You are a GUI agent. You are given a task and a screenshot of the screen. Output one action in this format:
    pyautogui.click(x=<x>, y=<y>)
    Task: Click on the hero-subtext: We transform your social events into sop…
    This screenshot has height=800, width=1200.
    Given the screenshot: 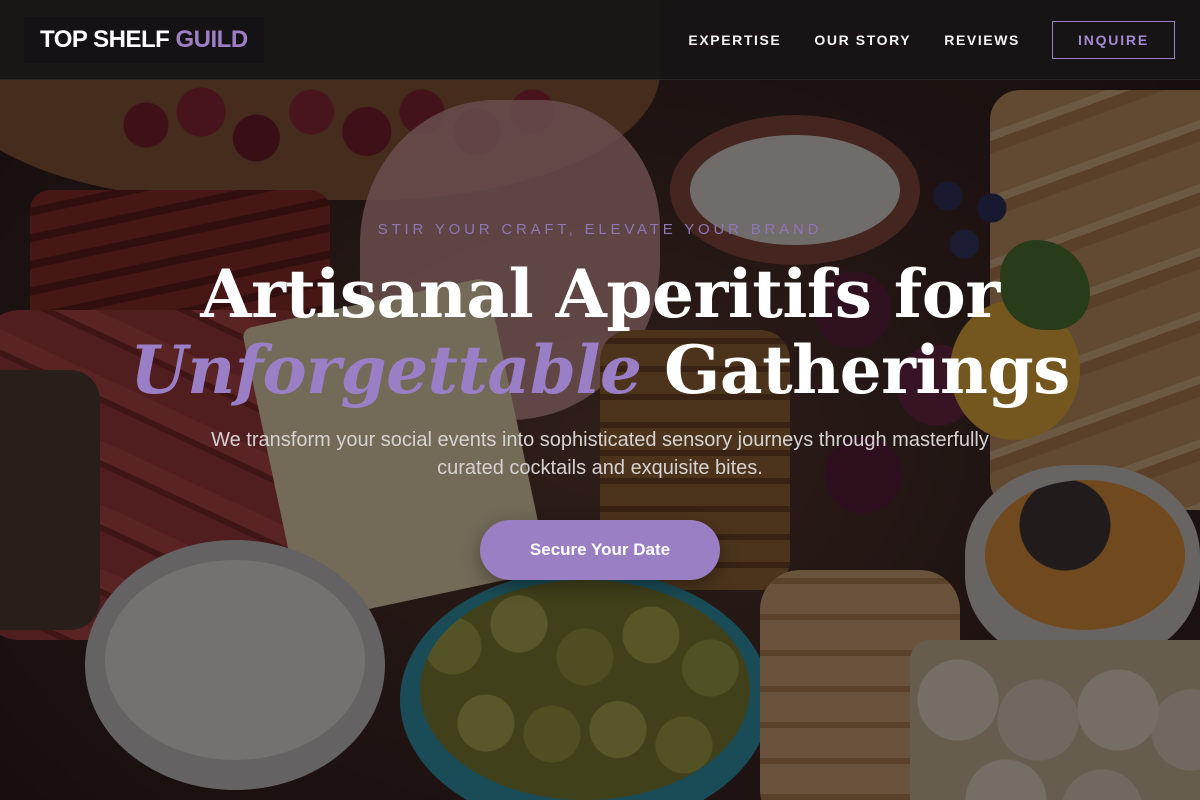 What is the action you would take?
    pyautogui.click(x=600, y=454)
    